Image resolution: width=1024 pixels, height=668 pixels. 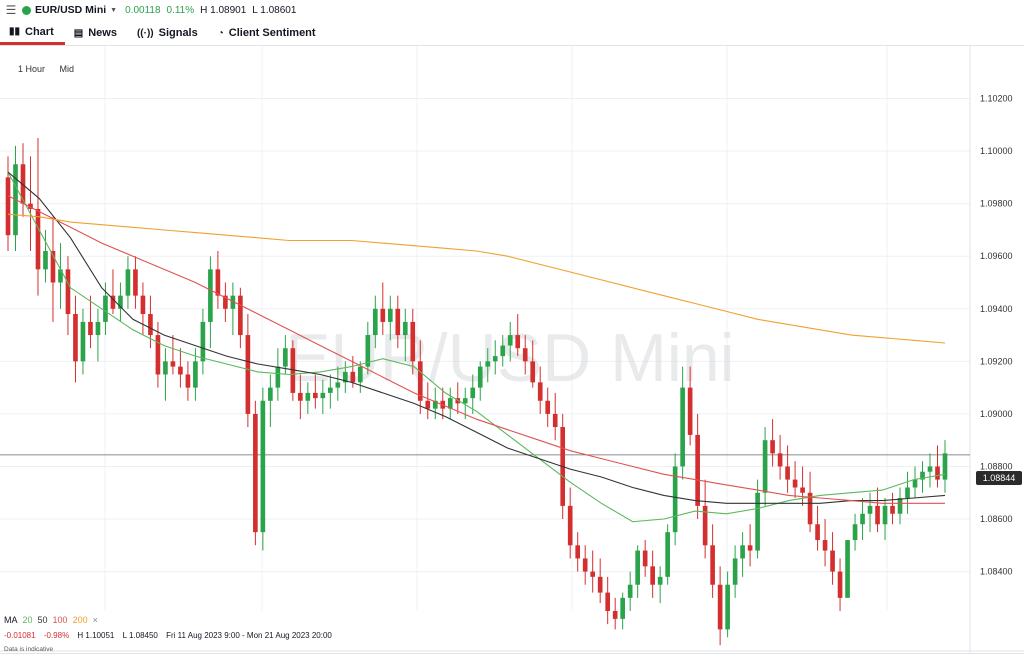 What do you see at coordinates (999, 478) in the screenshot?
I see `current-price-tag: 1.08844` at bounding box center [999, 478].